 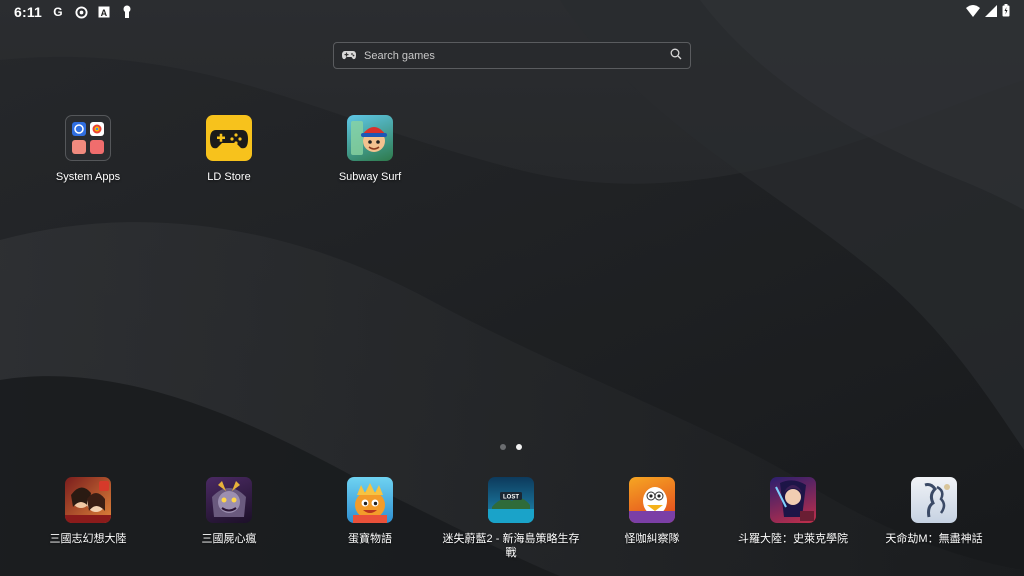 What do you see at coordinates (229, 138) in the screenshot?
I see `ld-store-gamepad-icon` at bounding box center [229, 138].